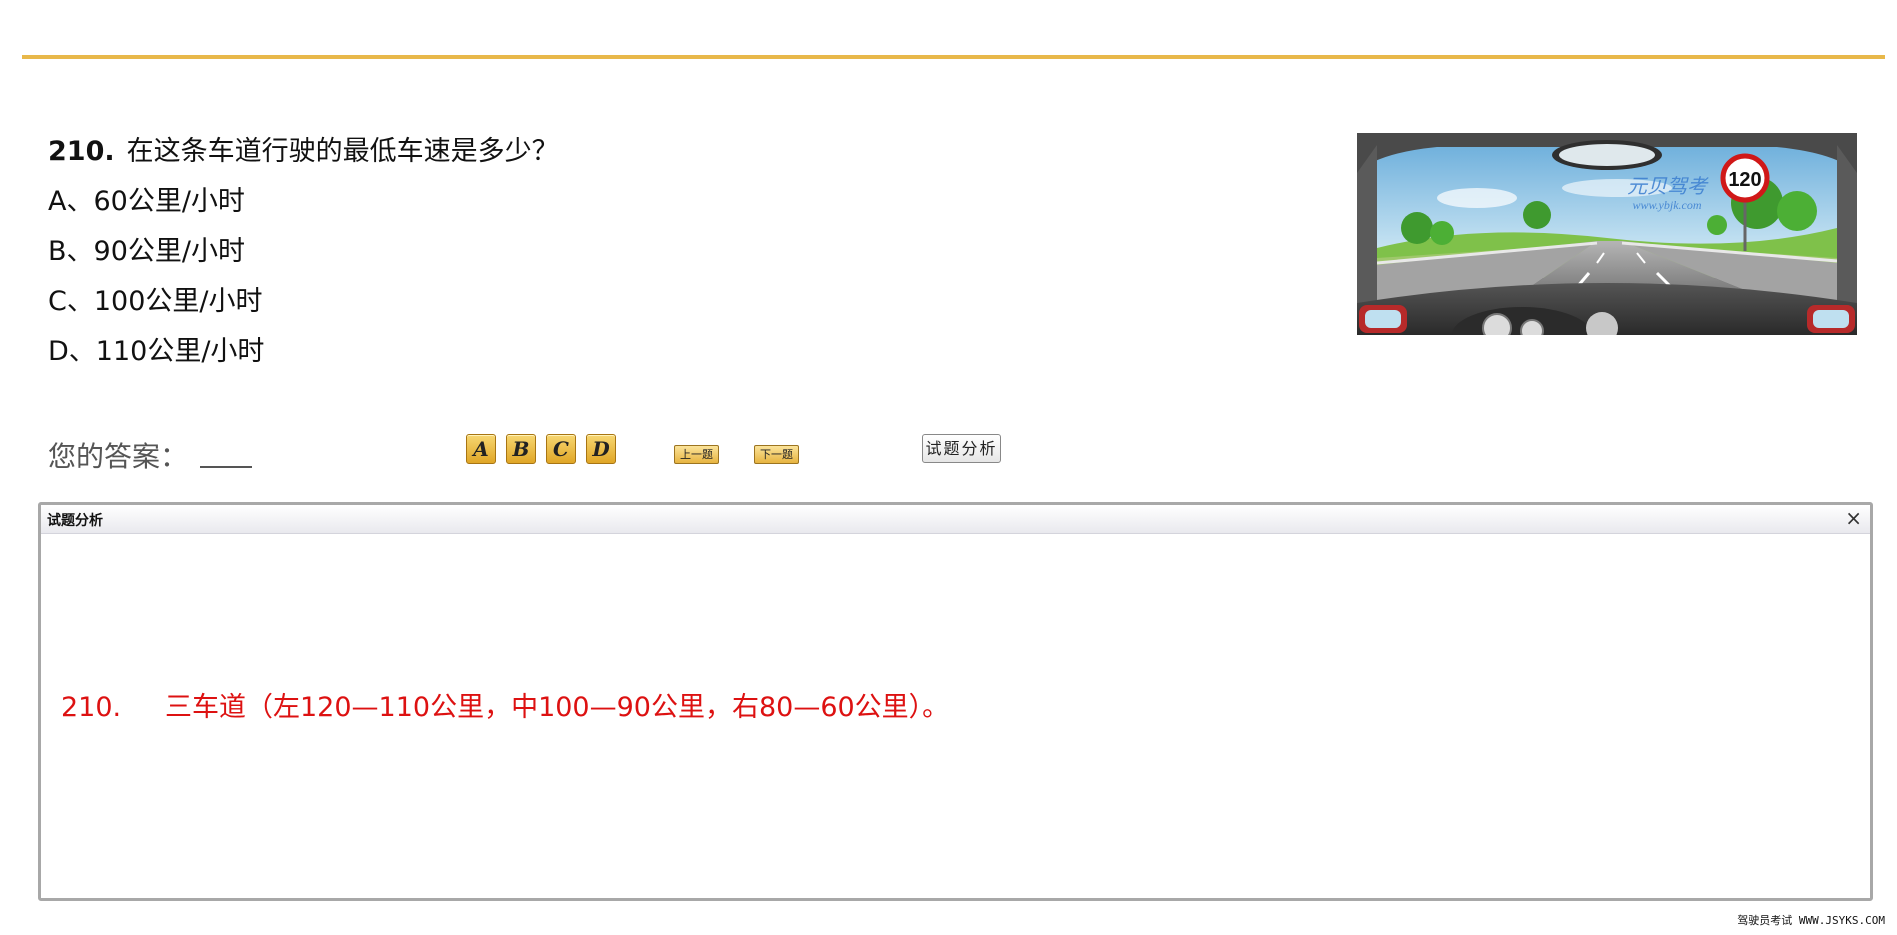  What do you see at coordinates (696, 454) in the screenshot?
I see `prev-question-button: 上一题` at bounding box center [696, 454].